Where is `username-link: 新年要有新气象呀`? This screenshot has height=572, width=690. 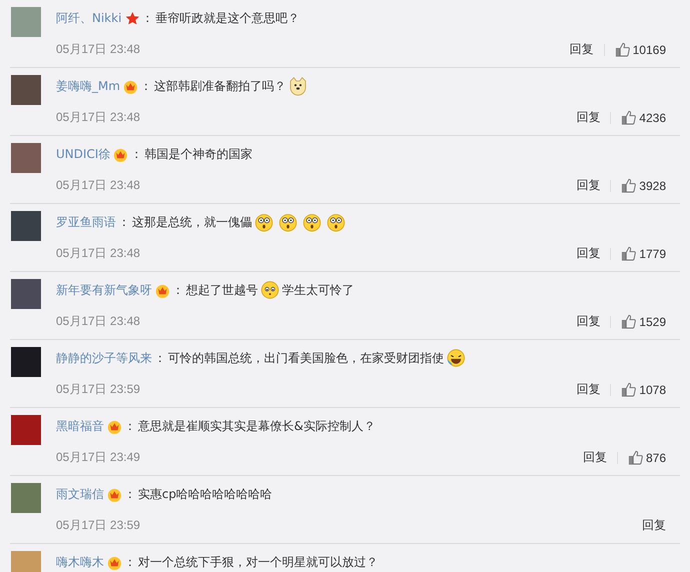 username-link: 新年要有新气象呀 is located at coordinates (104, 290).